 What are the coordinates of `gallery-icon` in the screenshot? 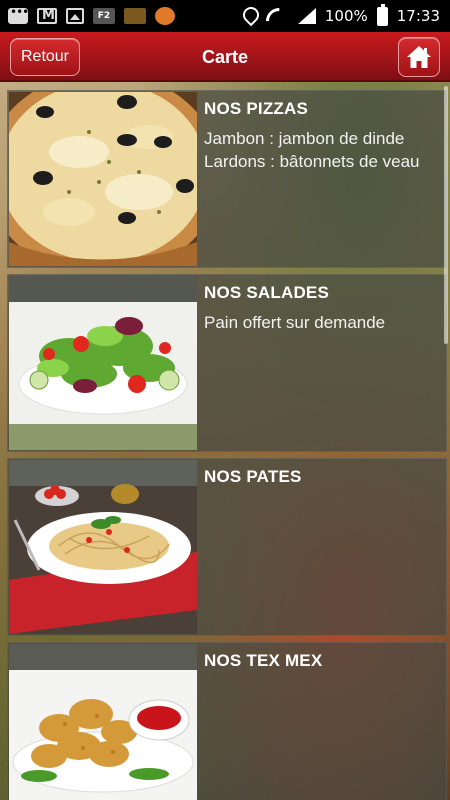 It's located at (75, 16).